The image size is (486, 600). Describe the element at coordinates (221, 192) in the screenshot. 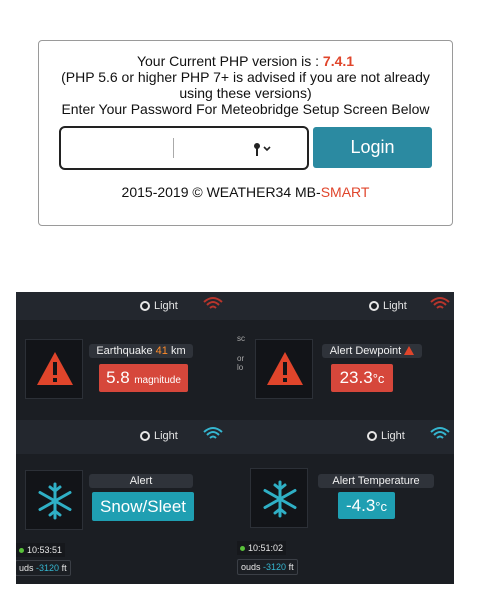

I see `copyright-text: 2015-2019 © WEATHER34 MB-` at that location.